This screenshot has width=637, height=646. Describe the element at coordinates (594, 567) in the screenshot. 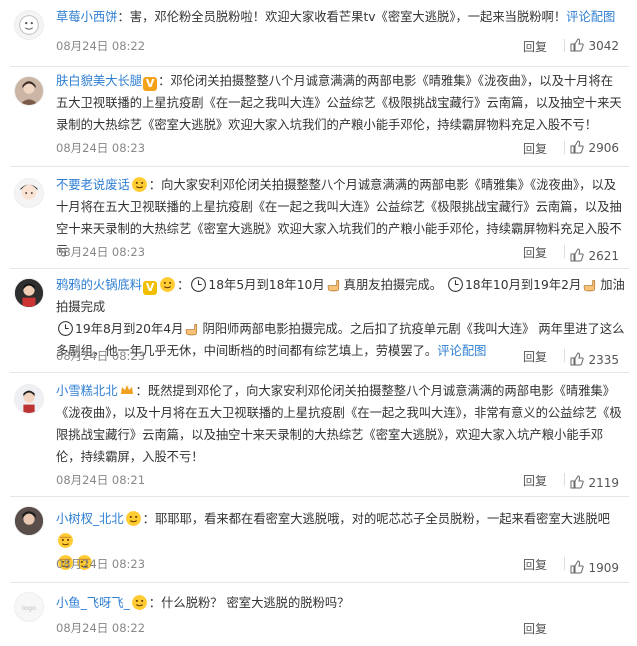

I see `like-button: 1909` at that location.